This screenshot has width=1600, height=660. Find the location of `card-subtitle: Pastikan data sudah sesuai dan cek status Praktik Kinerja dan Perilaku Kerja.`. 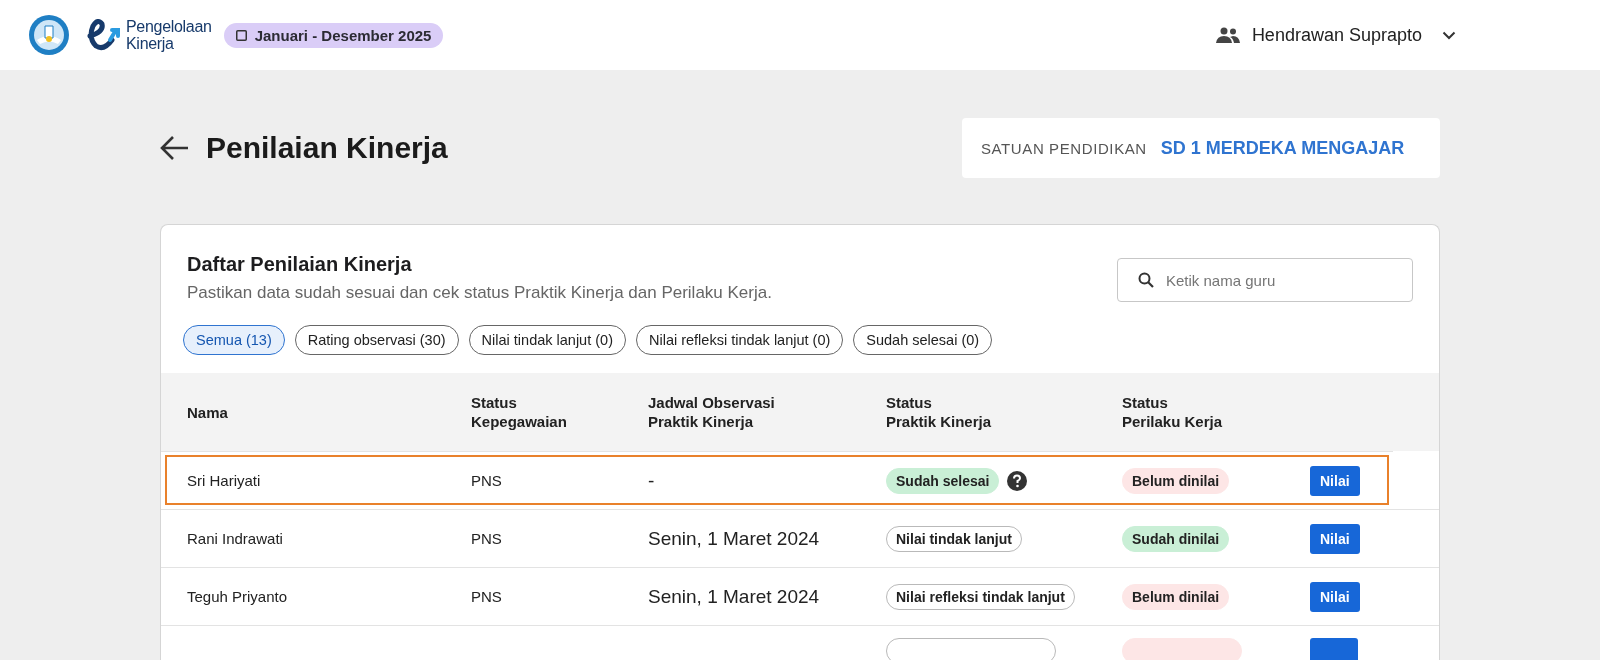

card-subtitle: Pastikan data sudah sesuai dan cek status Praktik Kinerja dan Perilaku Kerja. is located at coordinates (479, 293).